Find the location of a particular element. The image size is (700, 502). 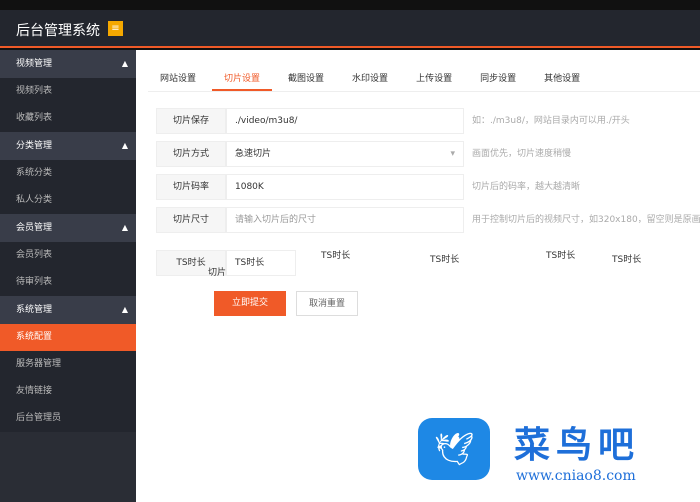

watermark-logo: 🕊 菜鸟吧 www.cniao8.com is located at coordinates (552, 456).